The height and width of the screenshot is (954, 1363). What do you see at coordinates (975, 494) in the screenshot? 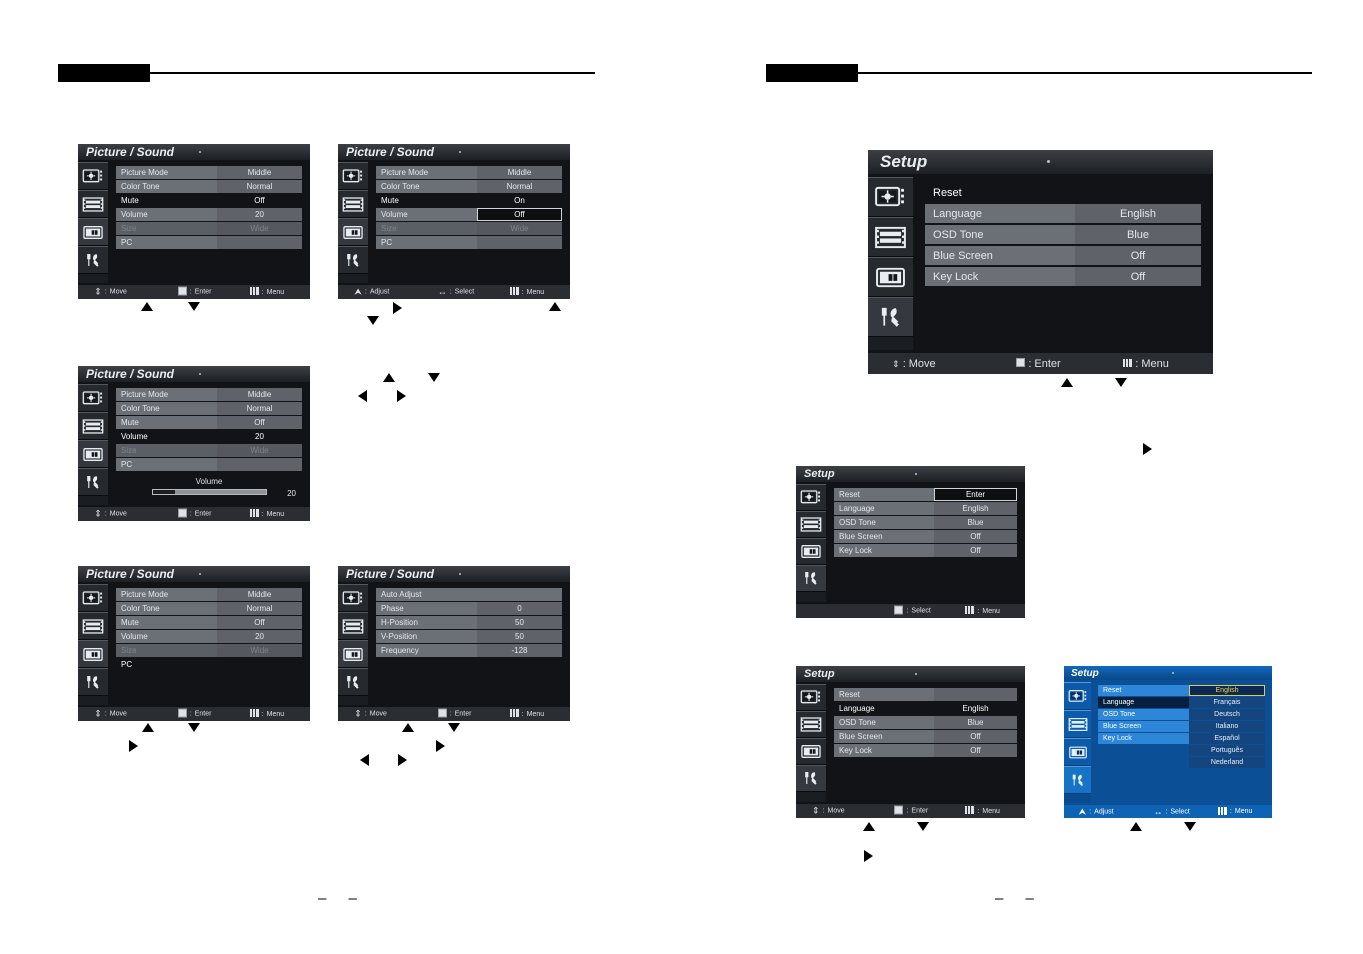
I see `menu-row-value-box: Enter` at bounding box center [975, 494].